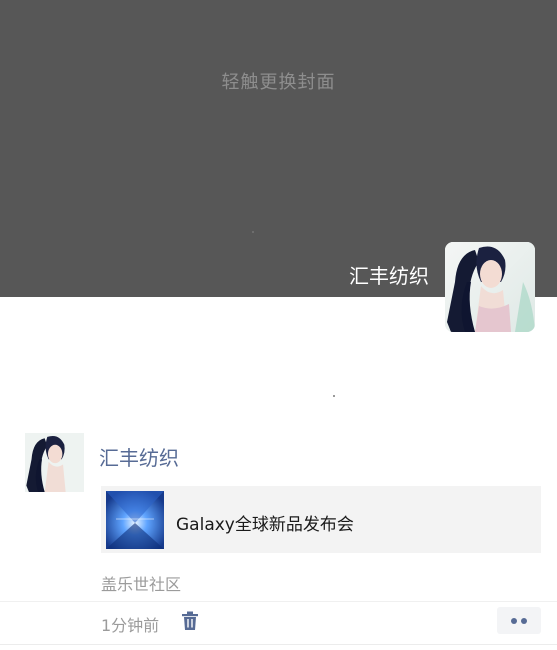  Describe the element at coordinates (141, 583) in the screenshot. I see `post-location: 盖乐世社区` at that location.